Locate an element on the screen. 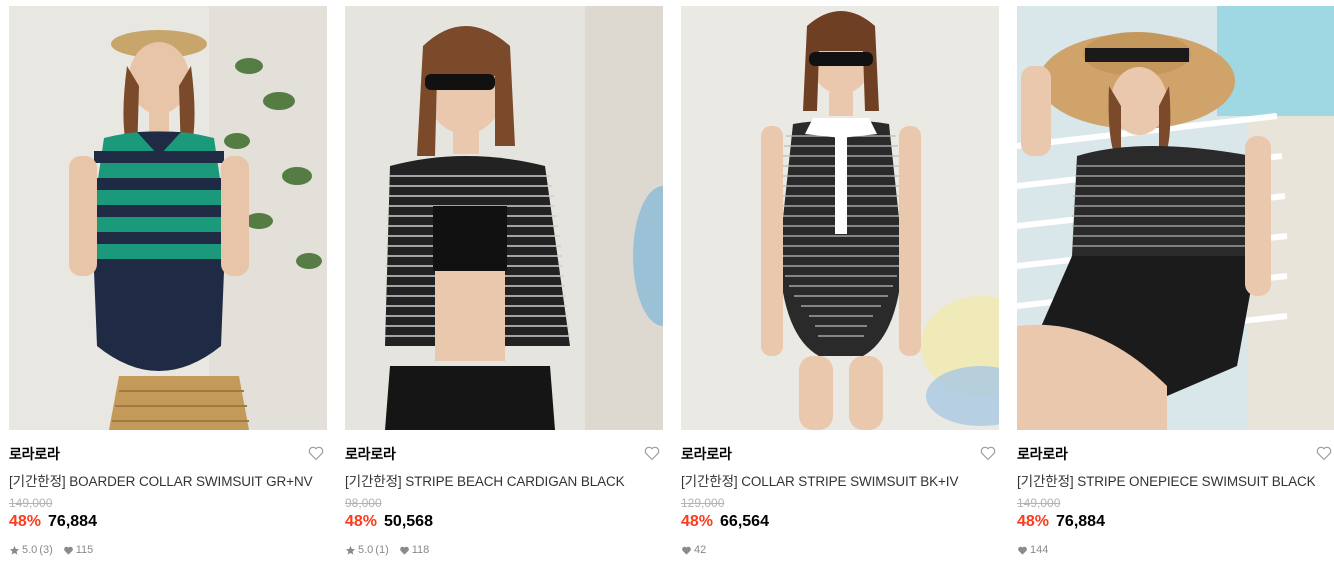  rating-group: 5.0 (1) is located at coordinates (367, 550).